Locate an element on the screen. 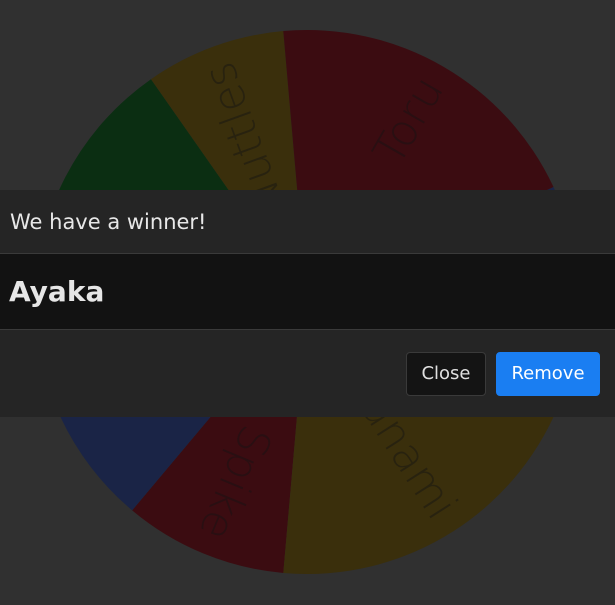 The image size is (615, 605). winner-name: Ayaka is located at coordinates (57, 291).